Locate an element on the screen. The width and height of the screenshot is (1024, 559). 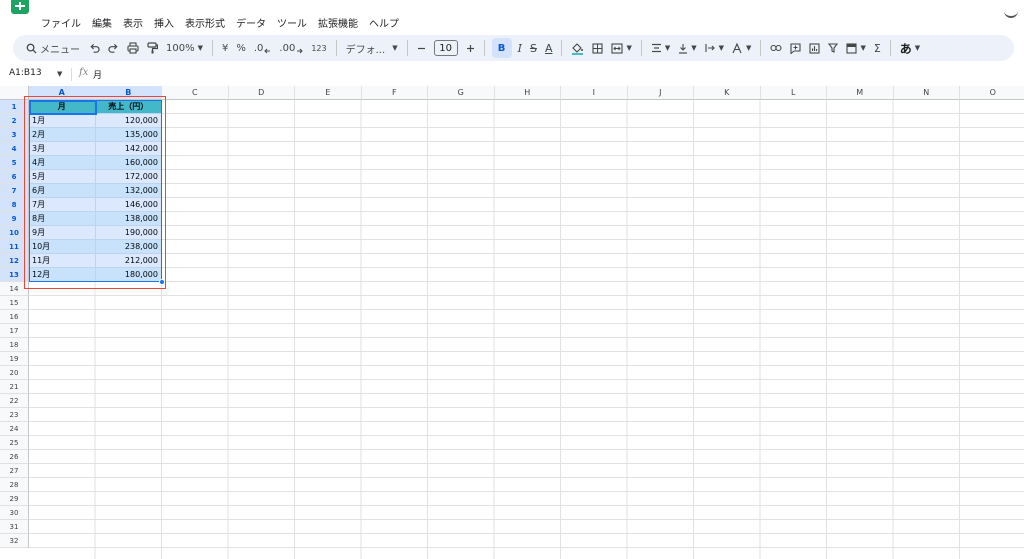
cell: 120,000 is located at coordinates (128, 121).